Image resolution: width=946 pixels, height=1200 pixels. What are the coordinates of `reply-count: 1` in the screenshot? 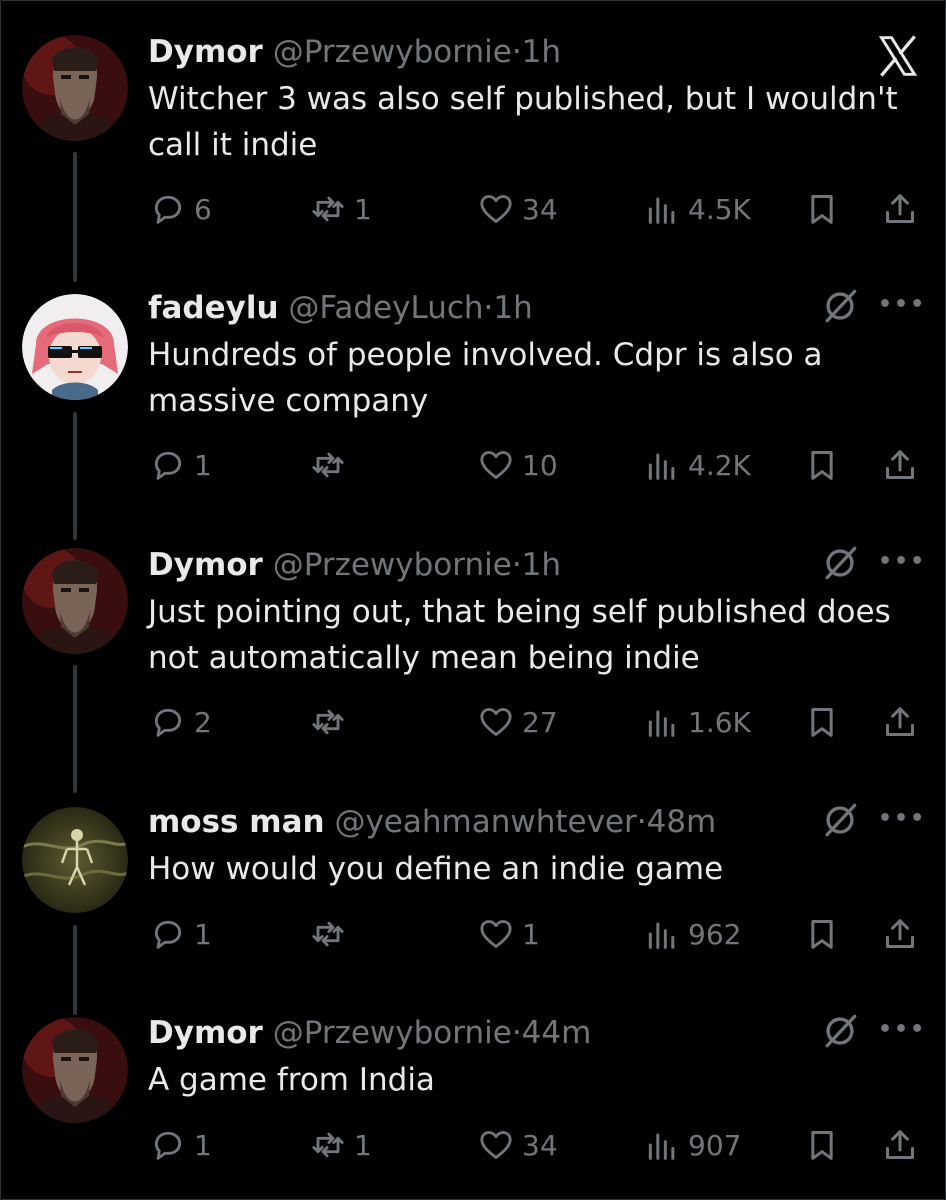 It's located at (203, 934).